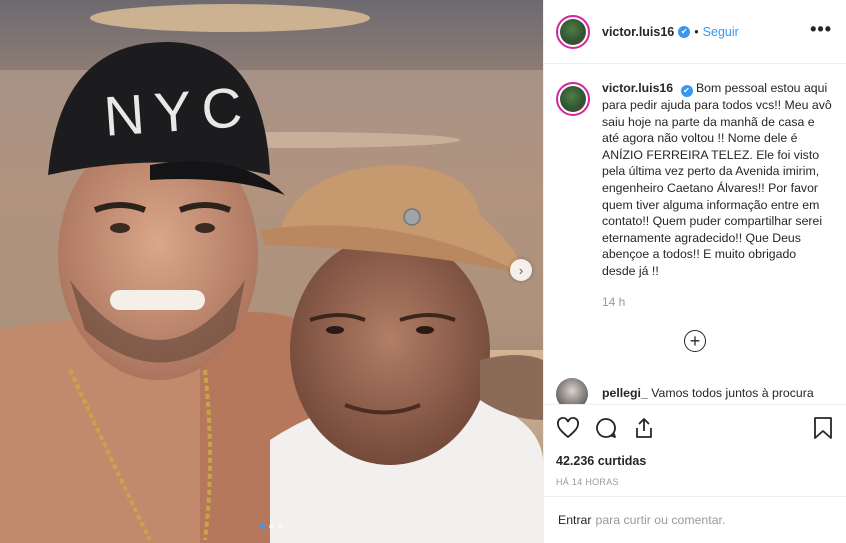 The width and height of the screenshot is (846, 543). I want to click on comment-item: pellegi_ Vamos todos juntos à procura, so click(685, 391).